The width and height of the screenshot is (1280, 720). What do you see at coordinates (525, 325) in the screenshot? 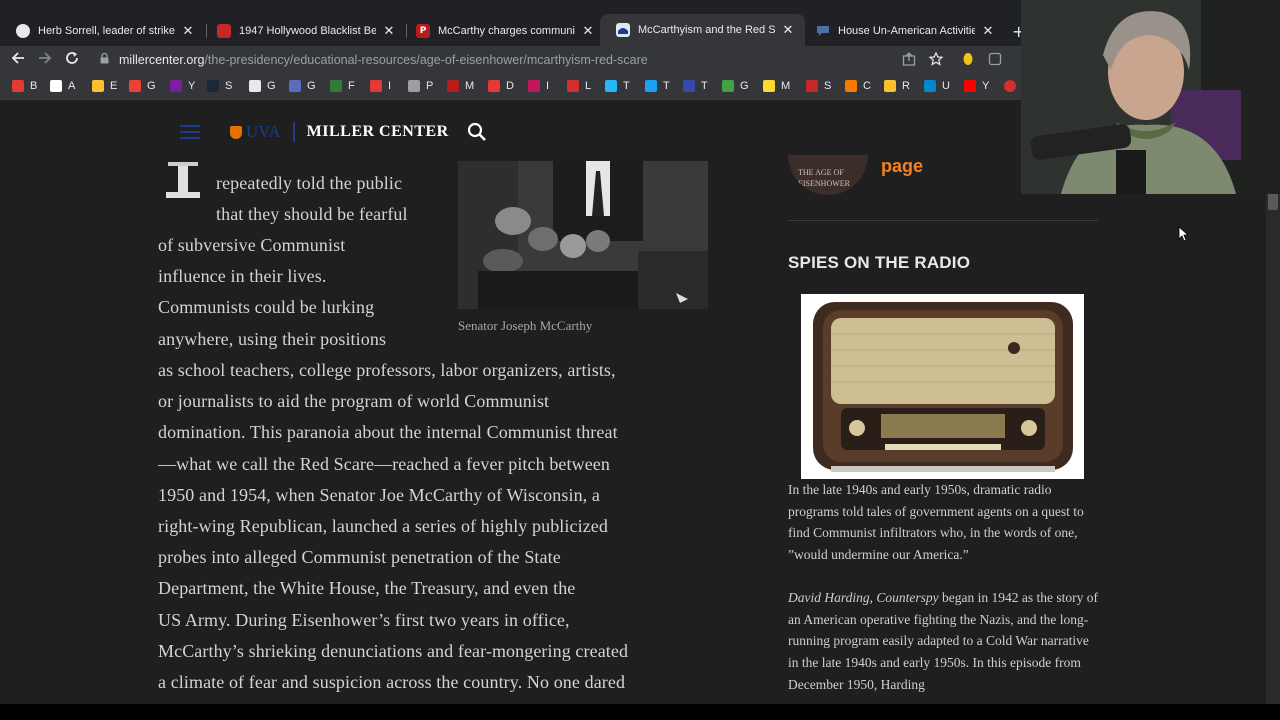
I see `photo-caption: Senator Joseph McCarthy` at bounding box center [525, 325].